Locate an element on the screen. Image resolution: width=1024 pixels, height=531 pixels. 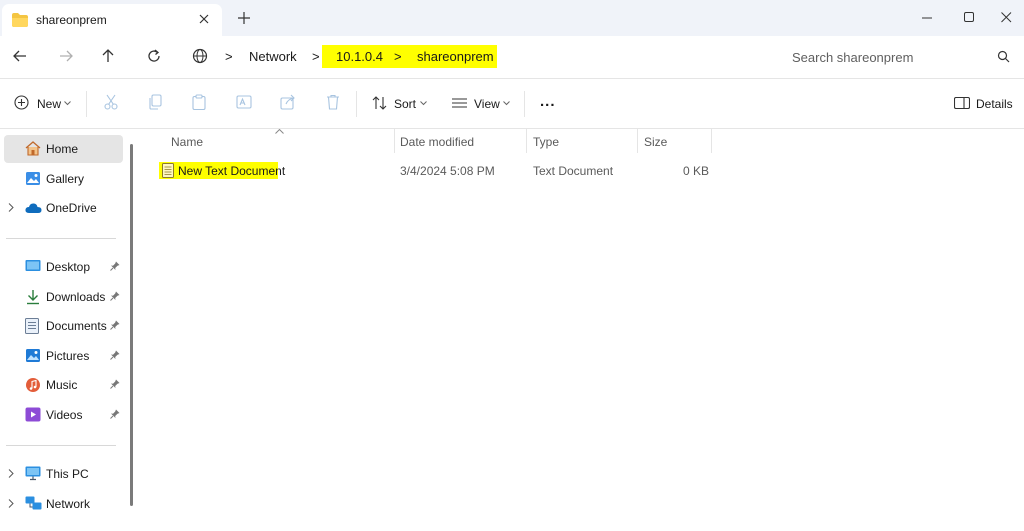
search-input: Search shareonprem is located at coordinates (852, 57).